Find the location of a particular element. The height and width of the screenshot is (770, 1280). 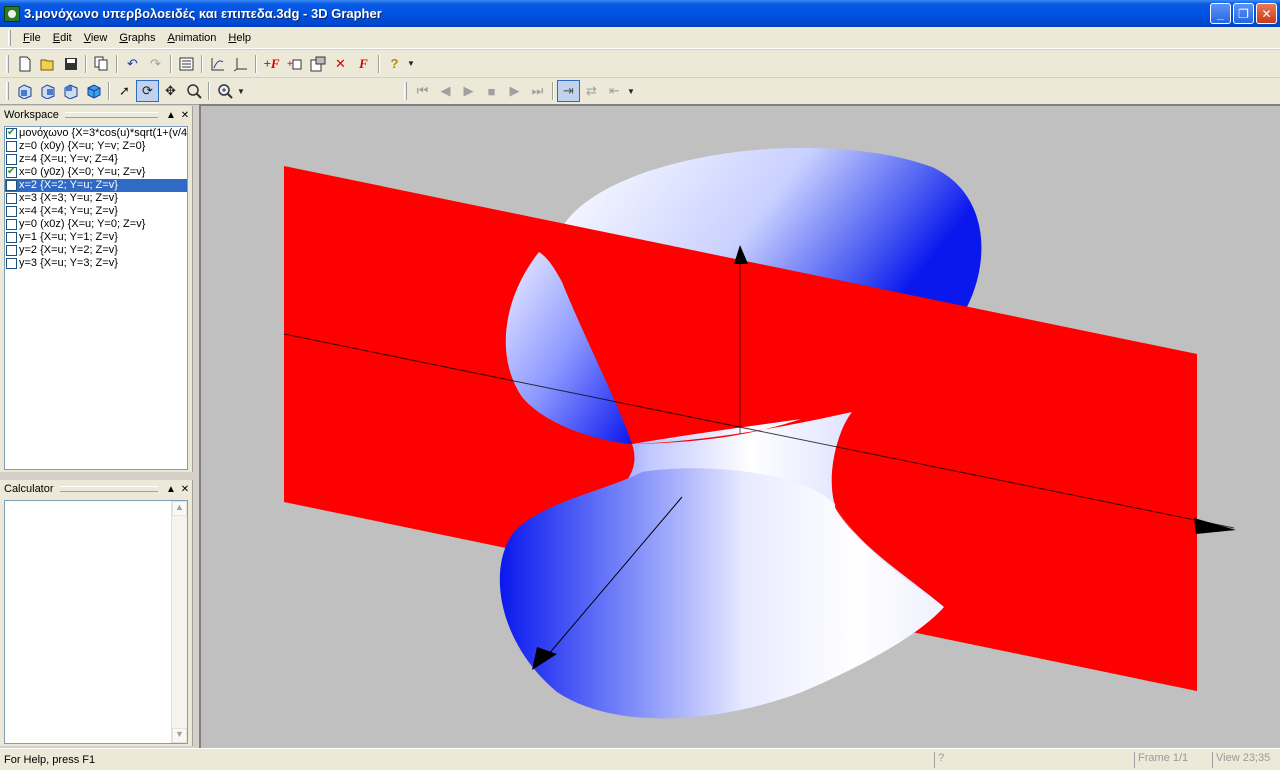

loop-reverse-icon: ⇤ is located at coordinates (614, 91).